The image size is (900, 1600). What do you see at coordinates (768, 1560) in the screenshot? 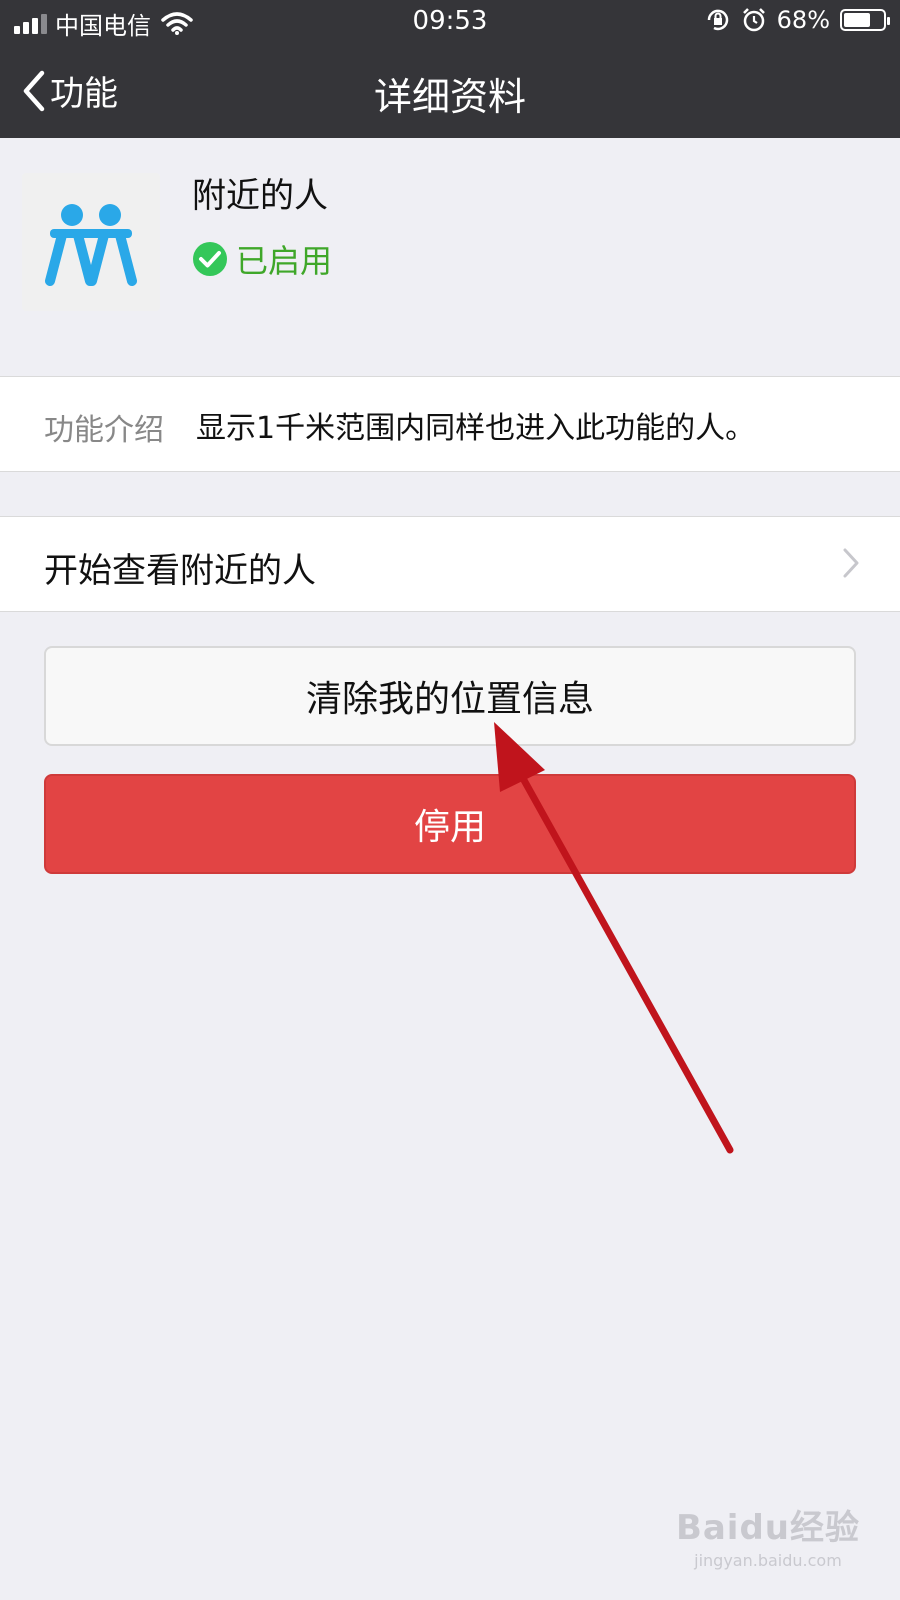
I see `watermark-url: jingyan.baidu.com` at bounding box center [768, 1560].